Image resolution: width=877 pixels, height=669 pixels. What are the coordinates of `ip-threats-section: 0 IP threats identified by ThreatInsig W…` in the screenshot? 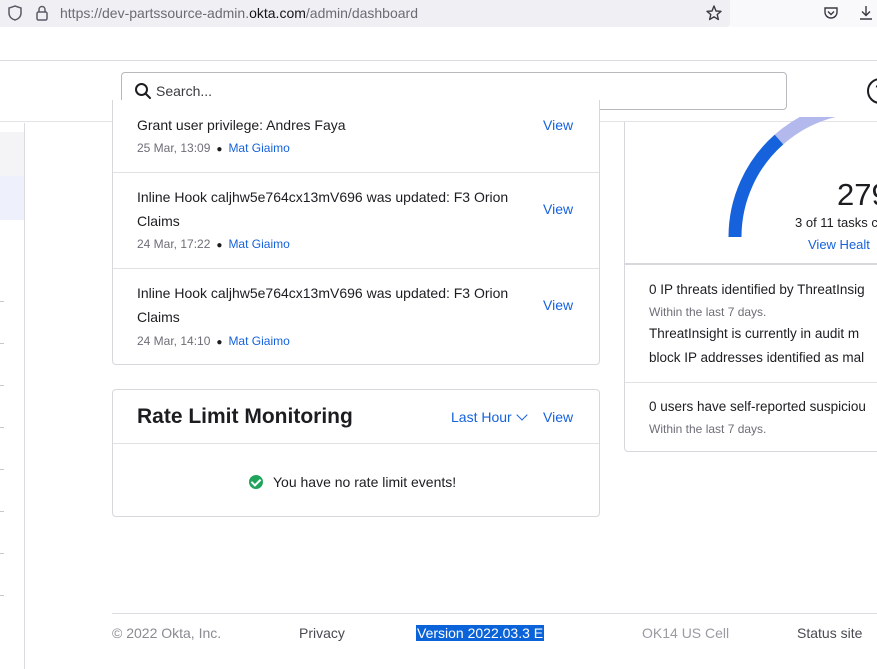 It's located at (751, 324).